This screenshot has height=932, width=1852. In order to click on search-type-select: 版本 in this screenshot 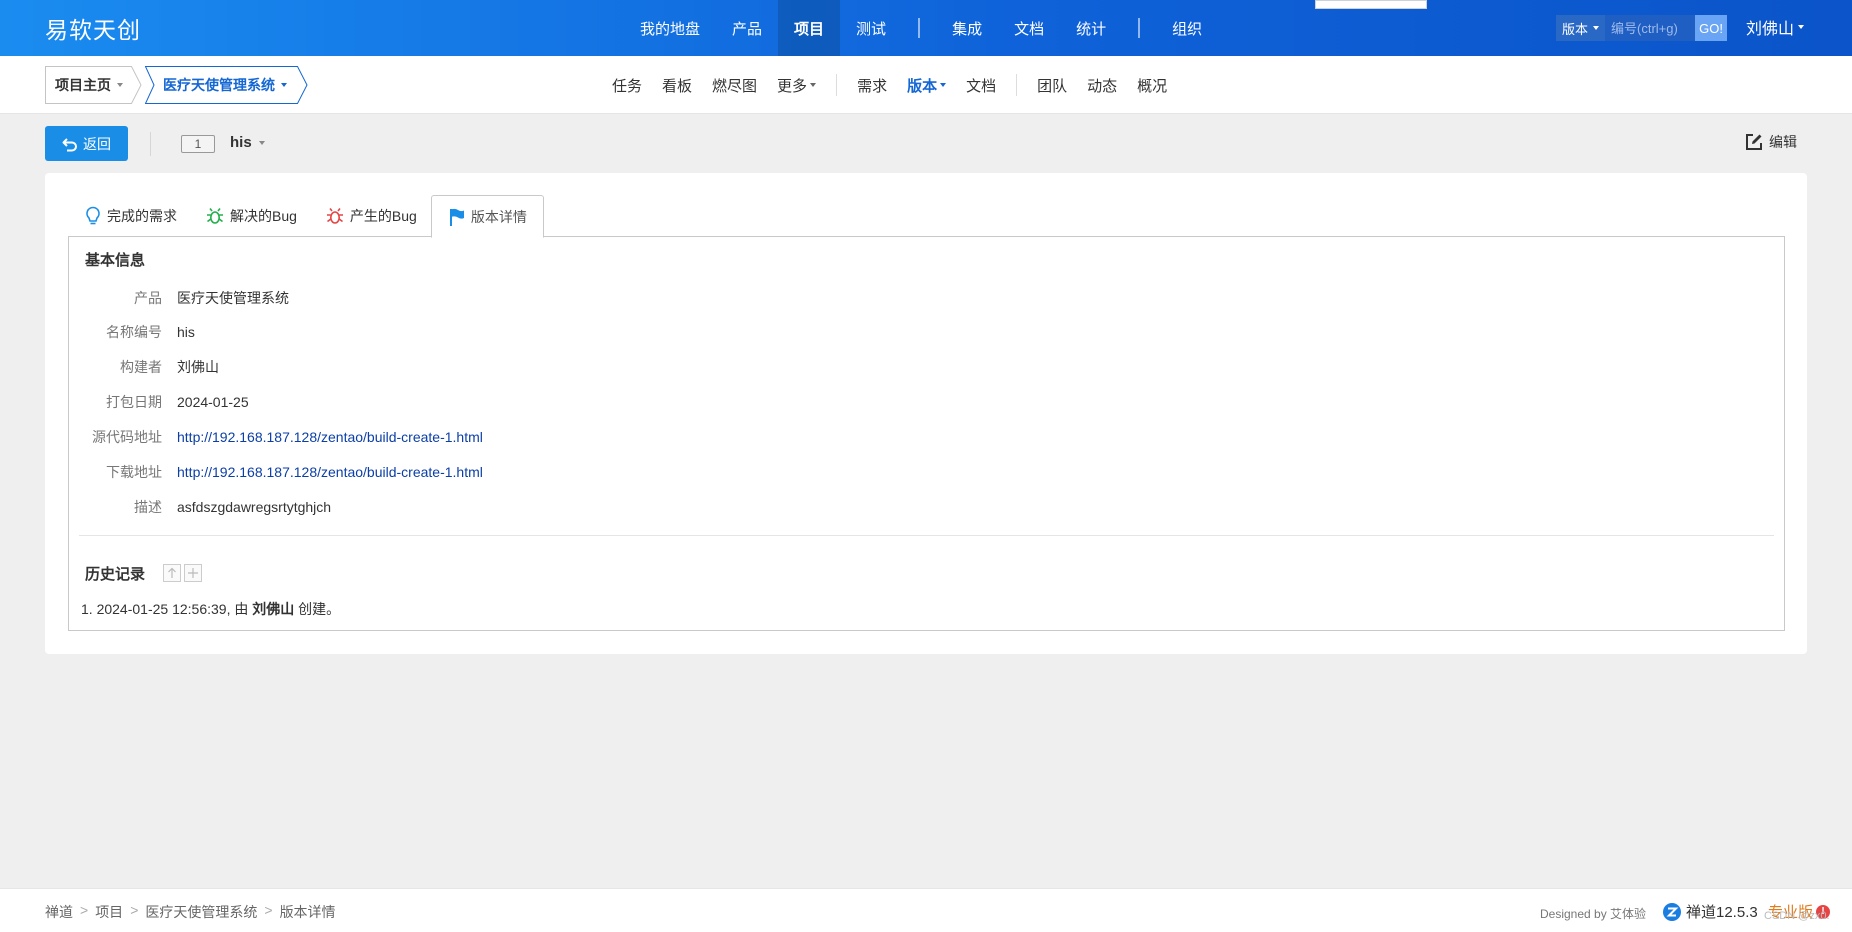, I will do `click(1581, 28)`.